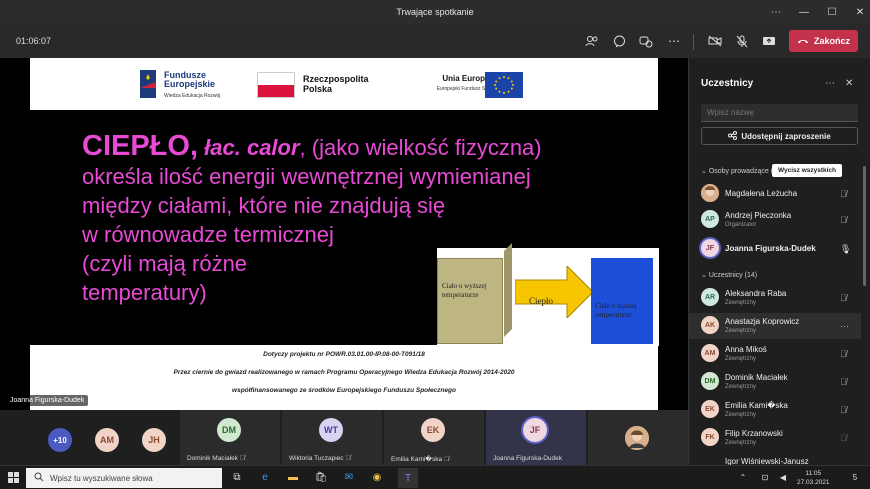  Describe the element at coordinates (34, 41) in the screenshot. I see `meeting-timer: 01:06:07` at that location.